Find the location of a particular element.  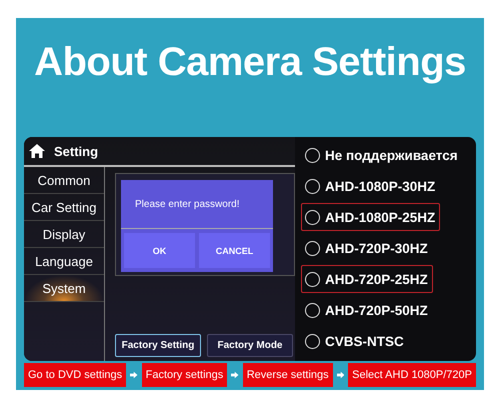

factory-button: Factory Setting is located at coordinates (158, 345).